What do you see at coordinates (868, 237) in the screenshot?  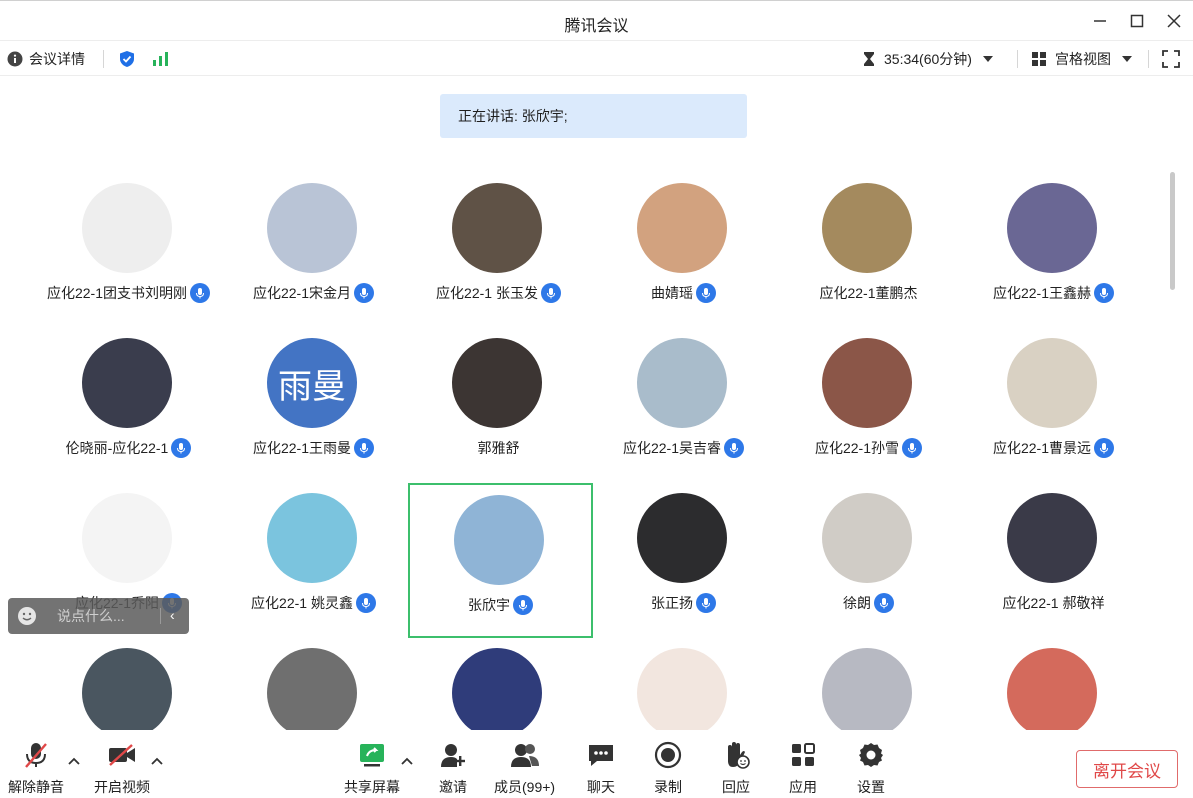 I see `participant-tile: 应化22-1董鹏杰` at bounding box center [868, 237].